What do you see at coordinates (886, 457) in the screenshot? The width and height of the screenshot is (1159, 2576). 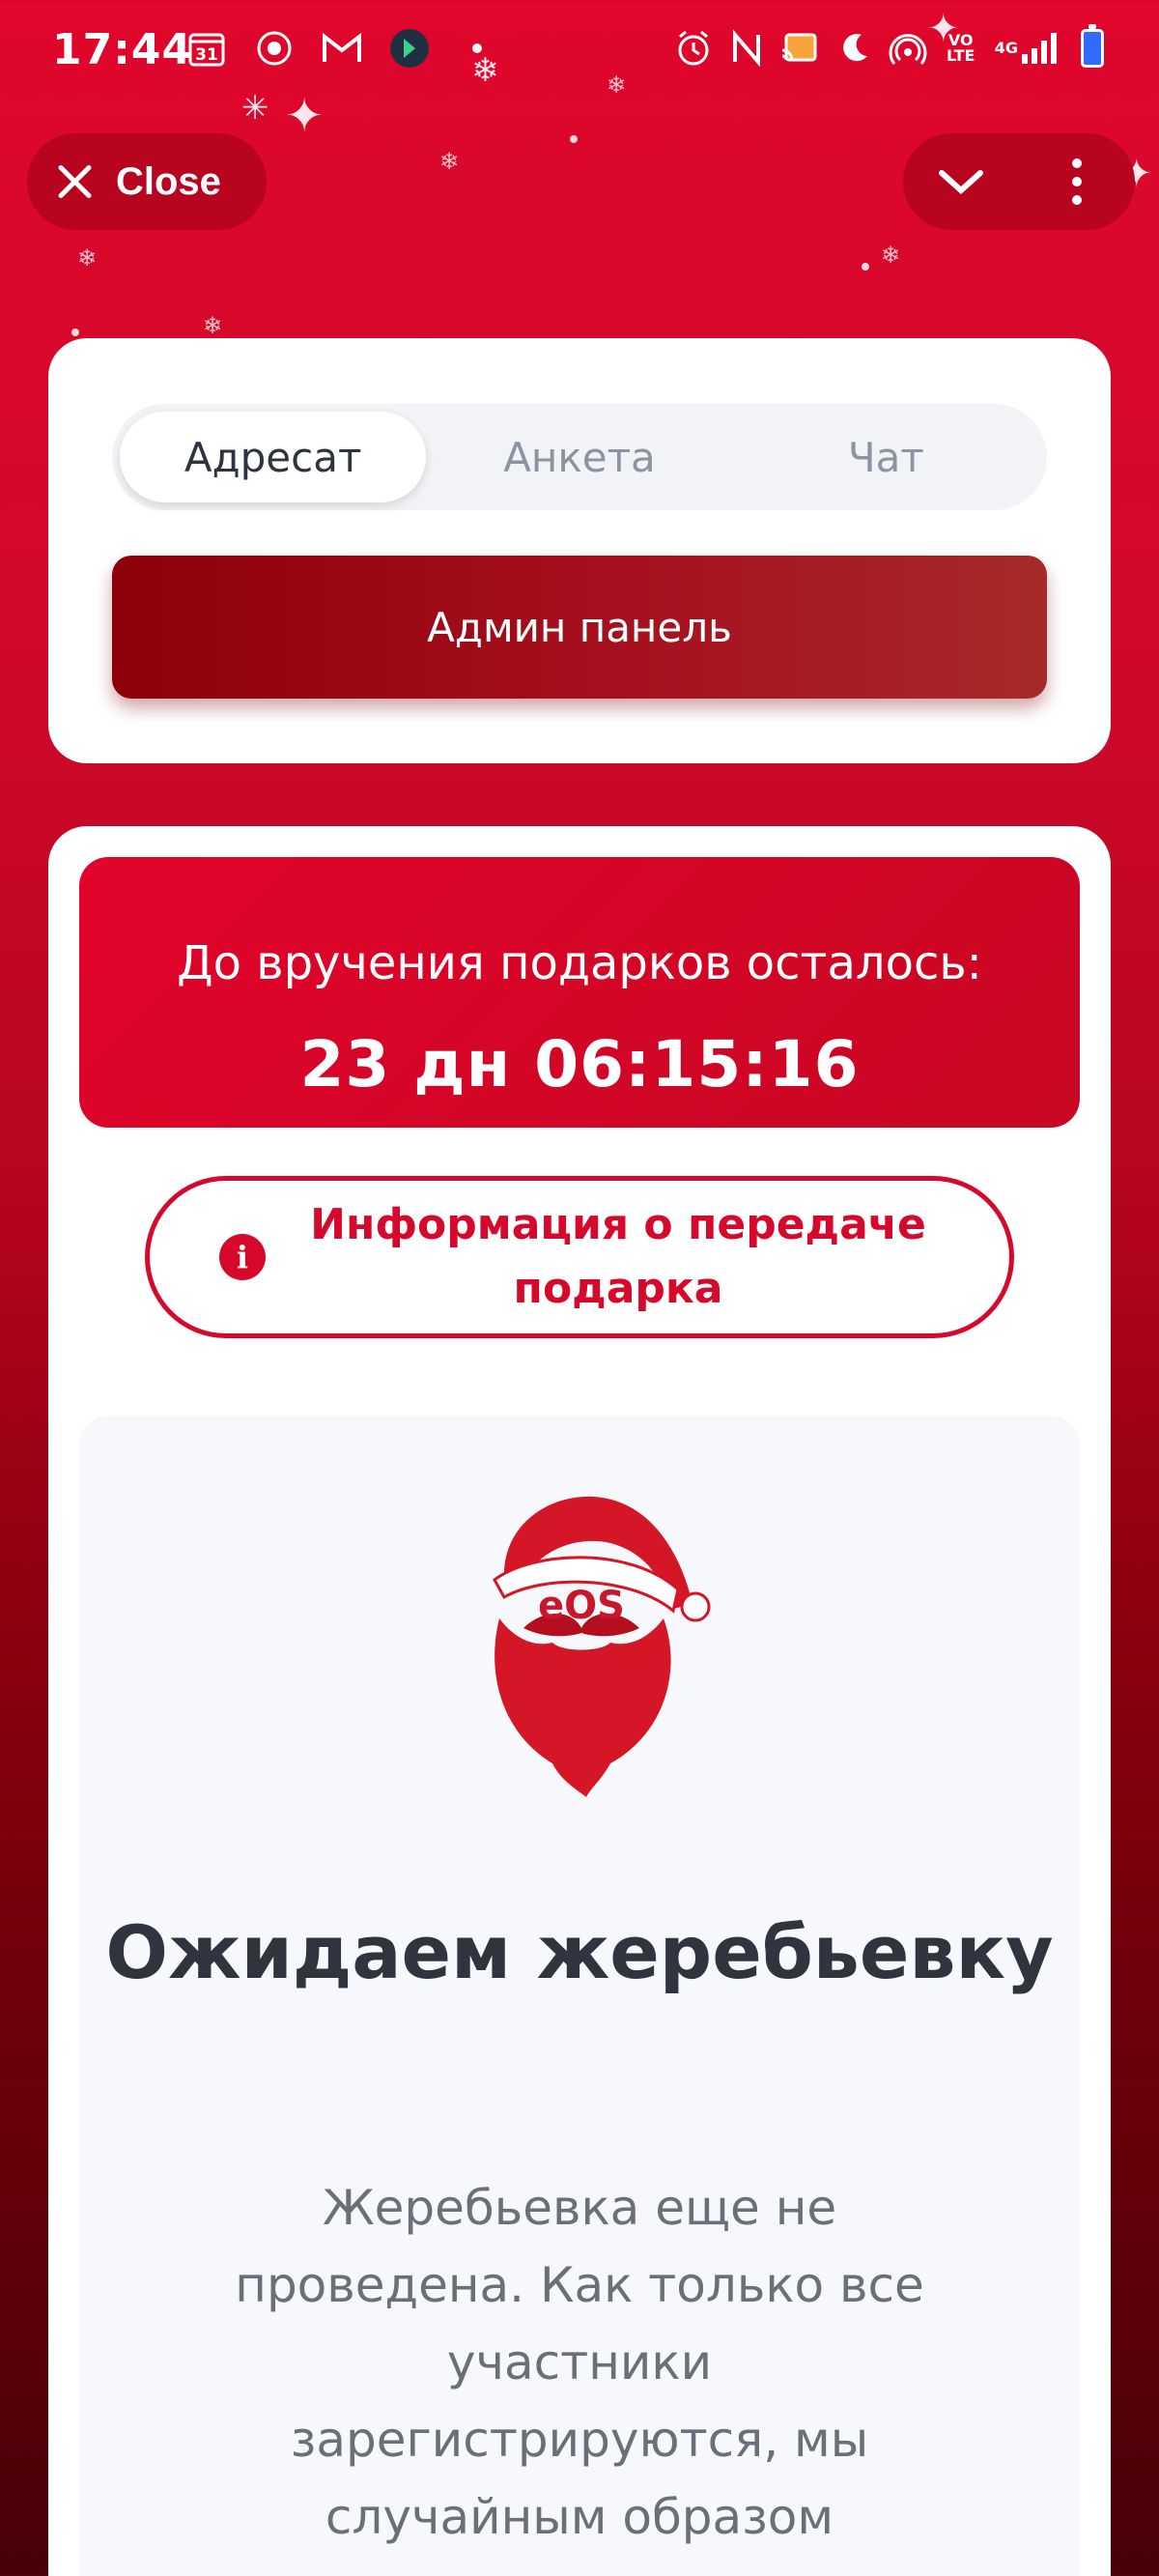 I see `tab-chat: Чат` at bounding box center [886, 457].